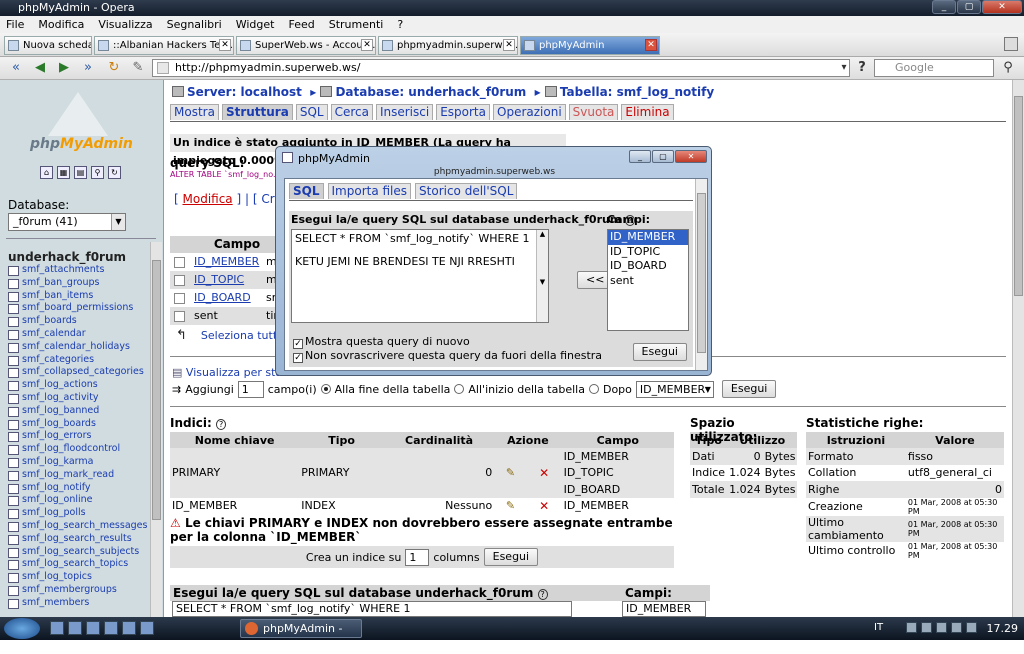 This screenshot has height=654, width=1024. I want to click on left-scrollbar, so click(156, 429).